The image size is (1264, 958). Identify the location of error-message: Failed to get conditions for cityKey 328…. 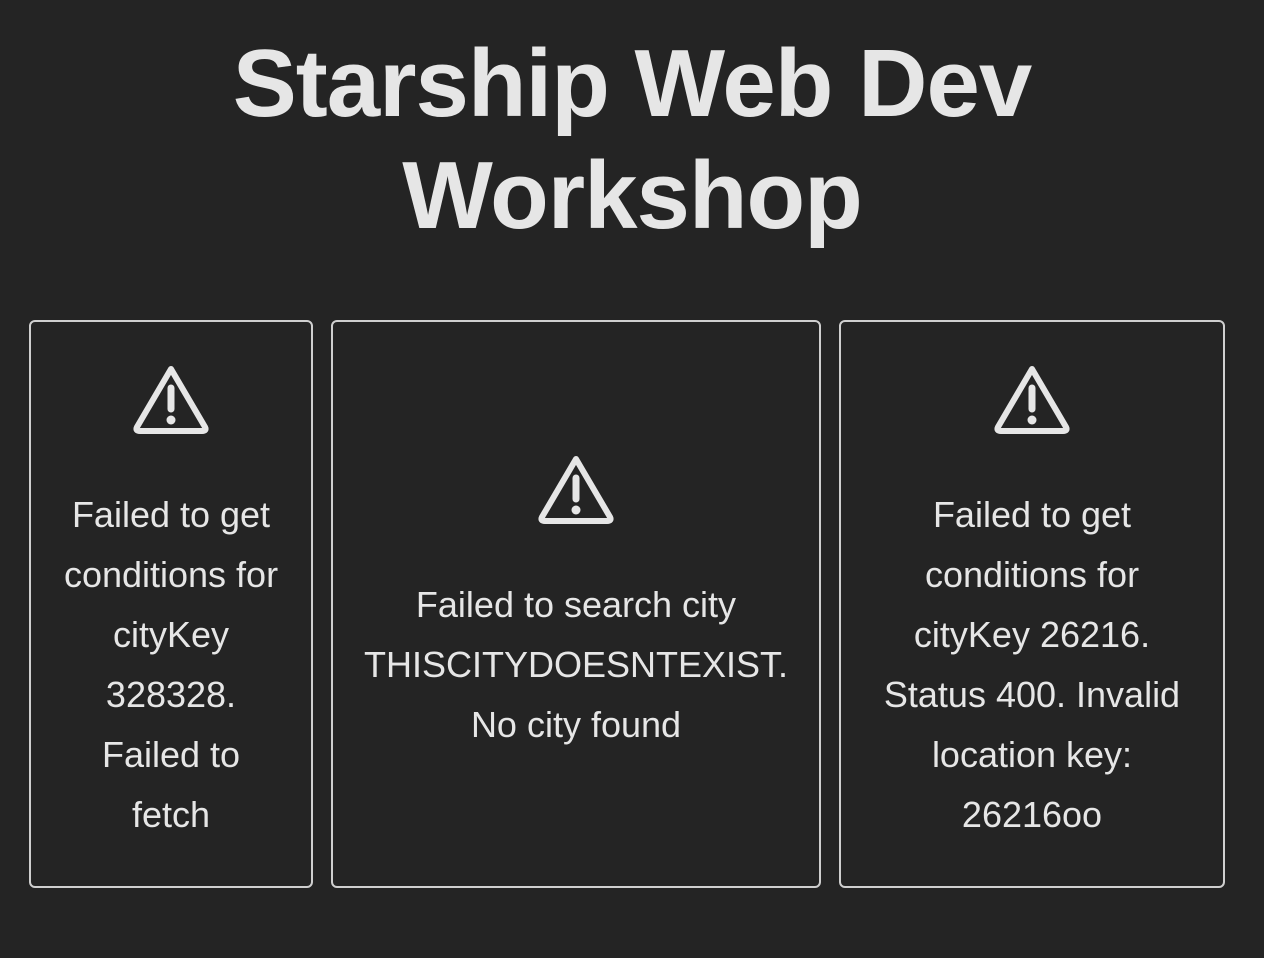
(171, 664).